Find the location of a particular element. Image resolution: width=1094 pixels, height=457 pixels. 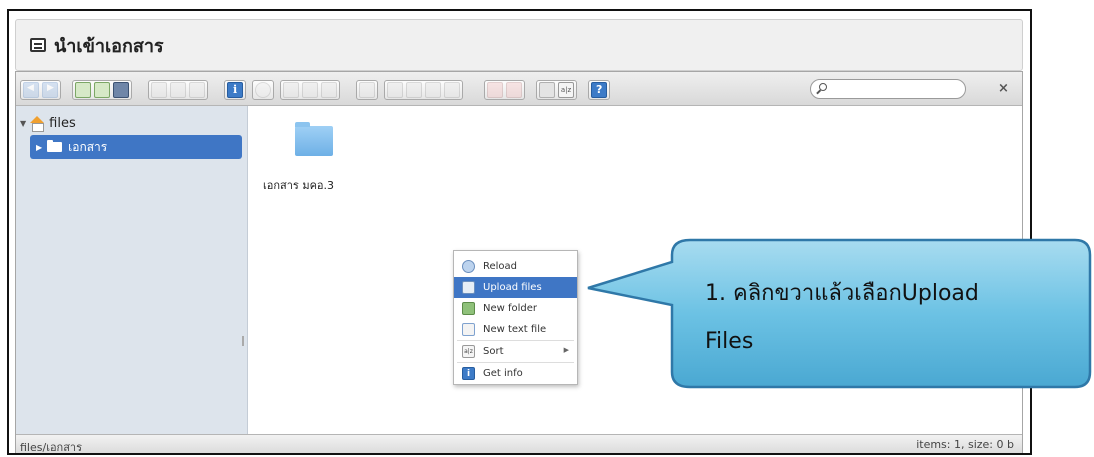

toolbar-group-edit is located at coordinates (310, 90).